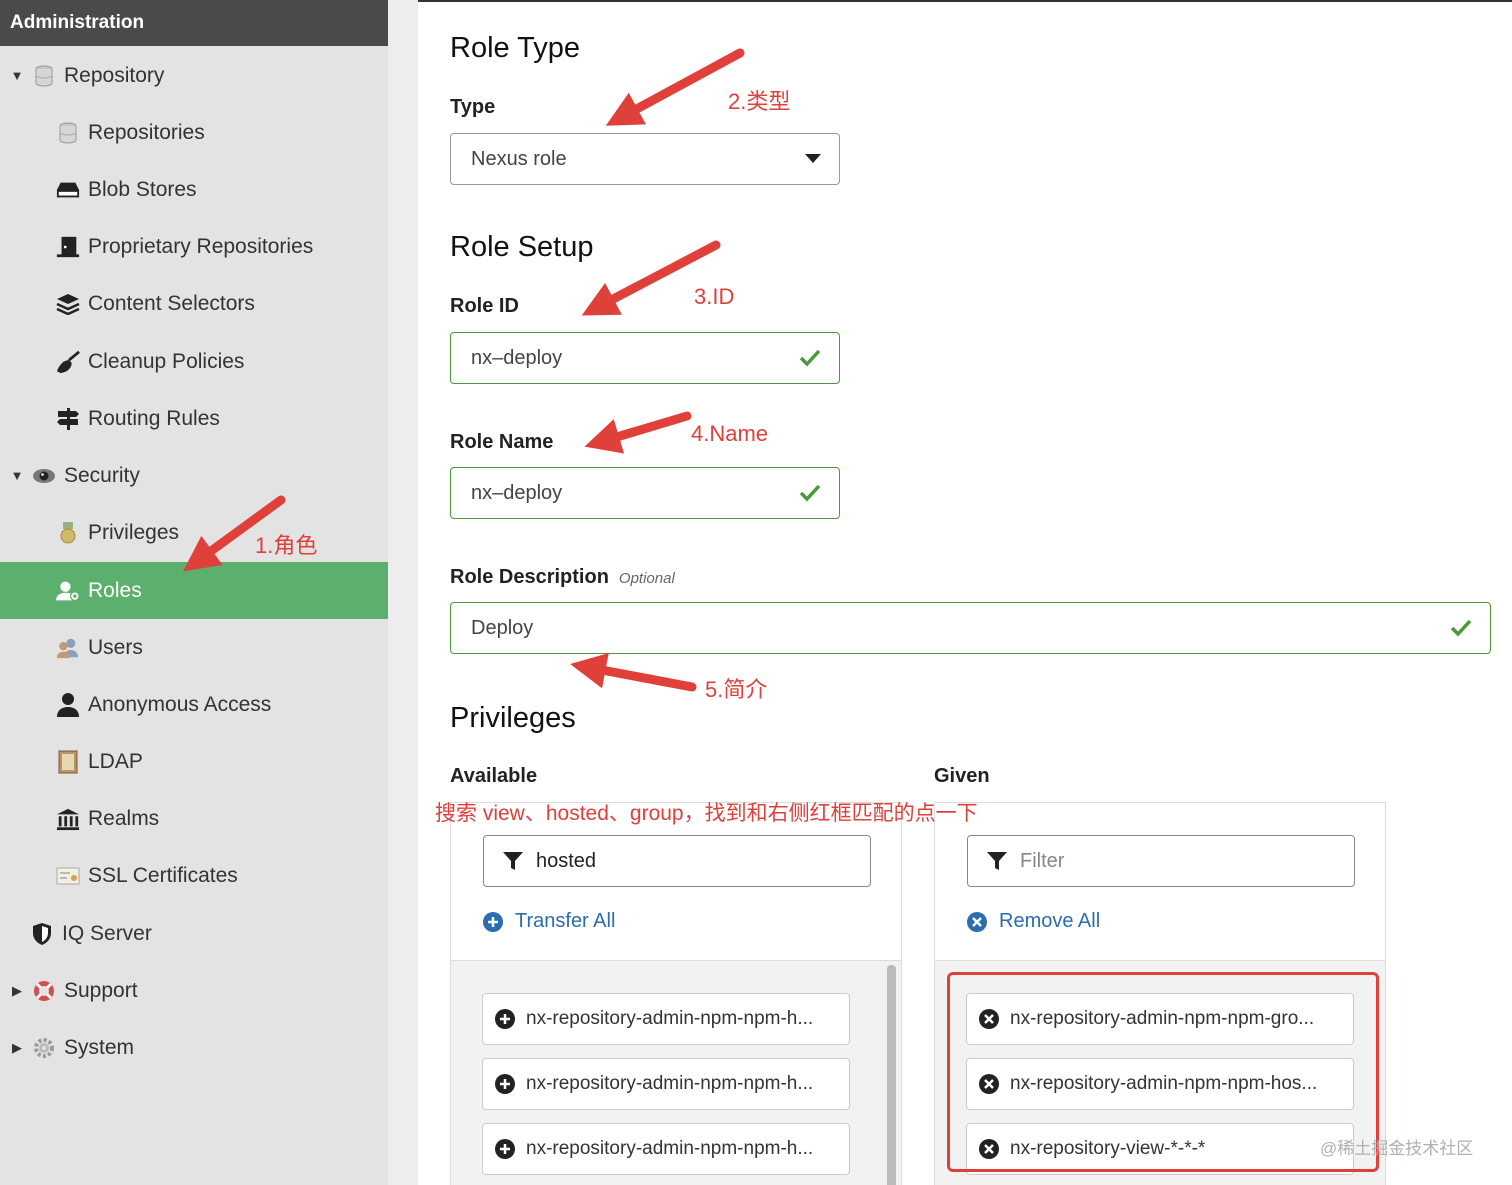  Describe the element at coordinates (714, 296) in the screenshot. I see `annotation-role-id: 3.ID` at that location.